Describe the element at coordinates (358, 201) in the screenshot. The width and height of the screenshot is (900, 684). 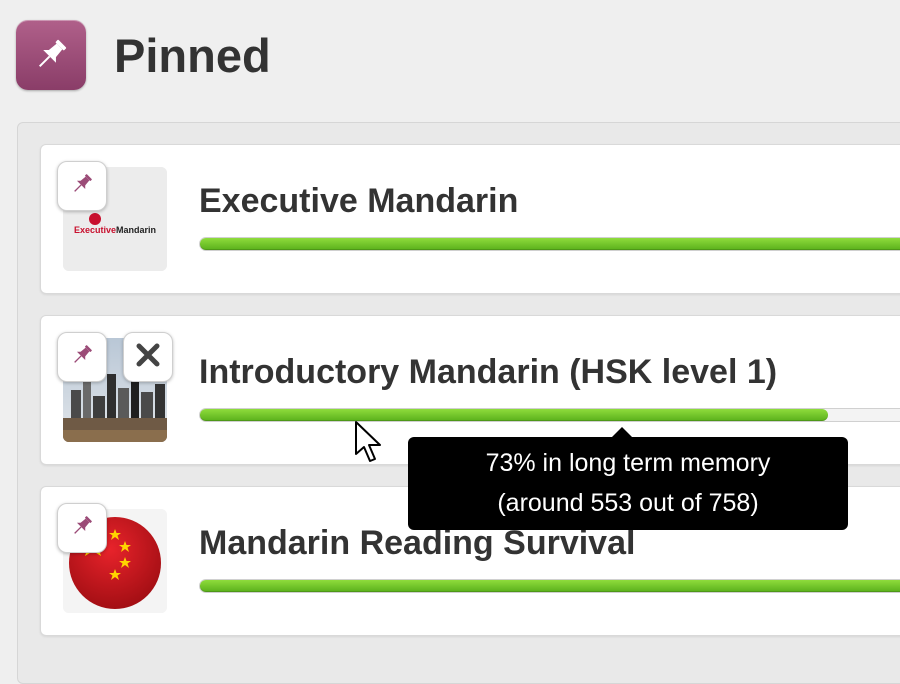
I see `course-title: Executive Mandarin` at that location.